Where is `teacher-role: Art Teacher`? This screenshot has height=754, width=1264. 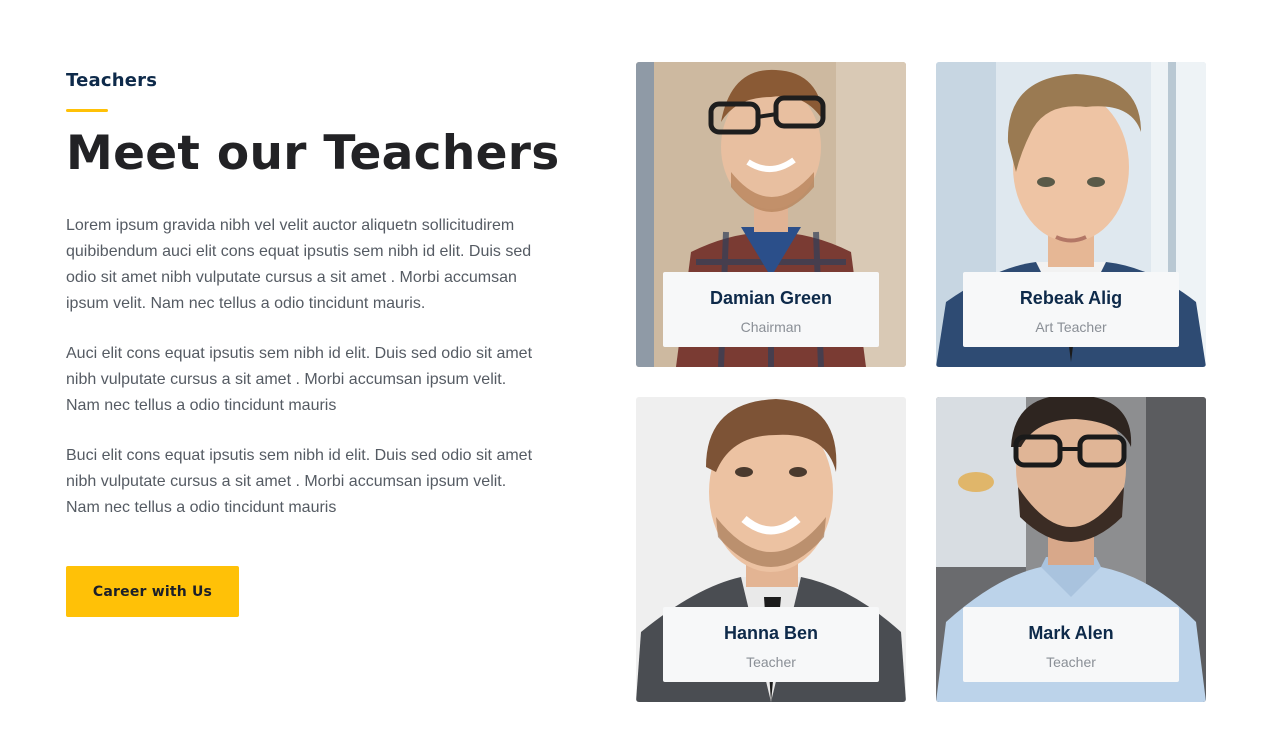
teacher-role: Art Teacher is located at coordinates (1071, 327).